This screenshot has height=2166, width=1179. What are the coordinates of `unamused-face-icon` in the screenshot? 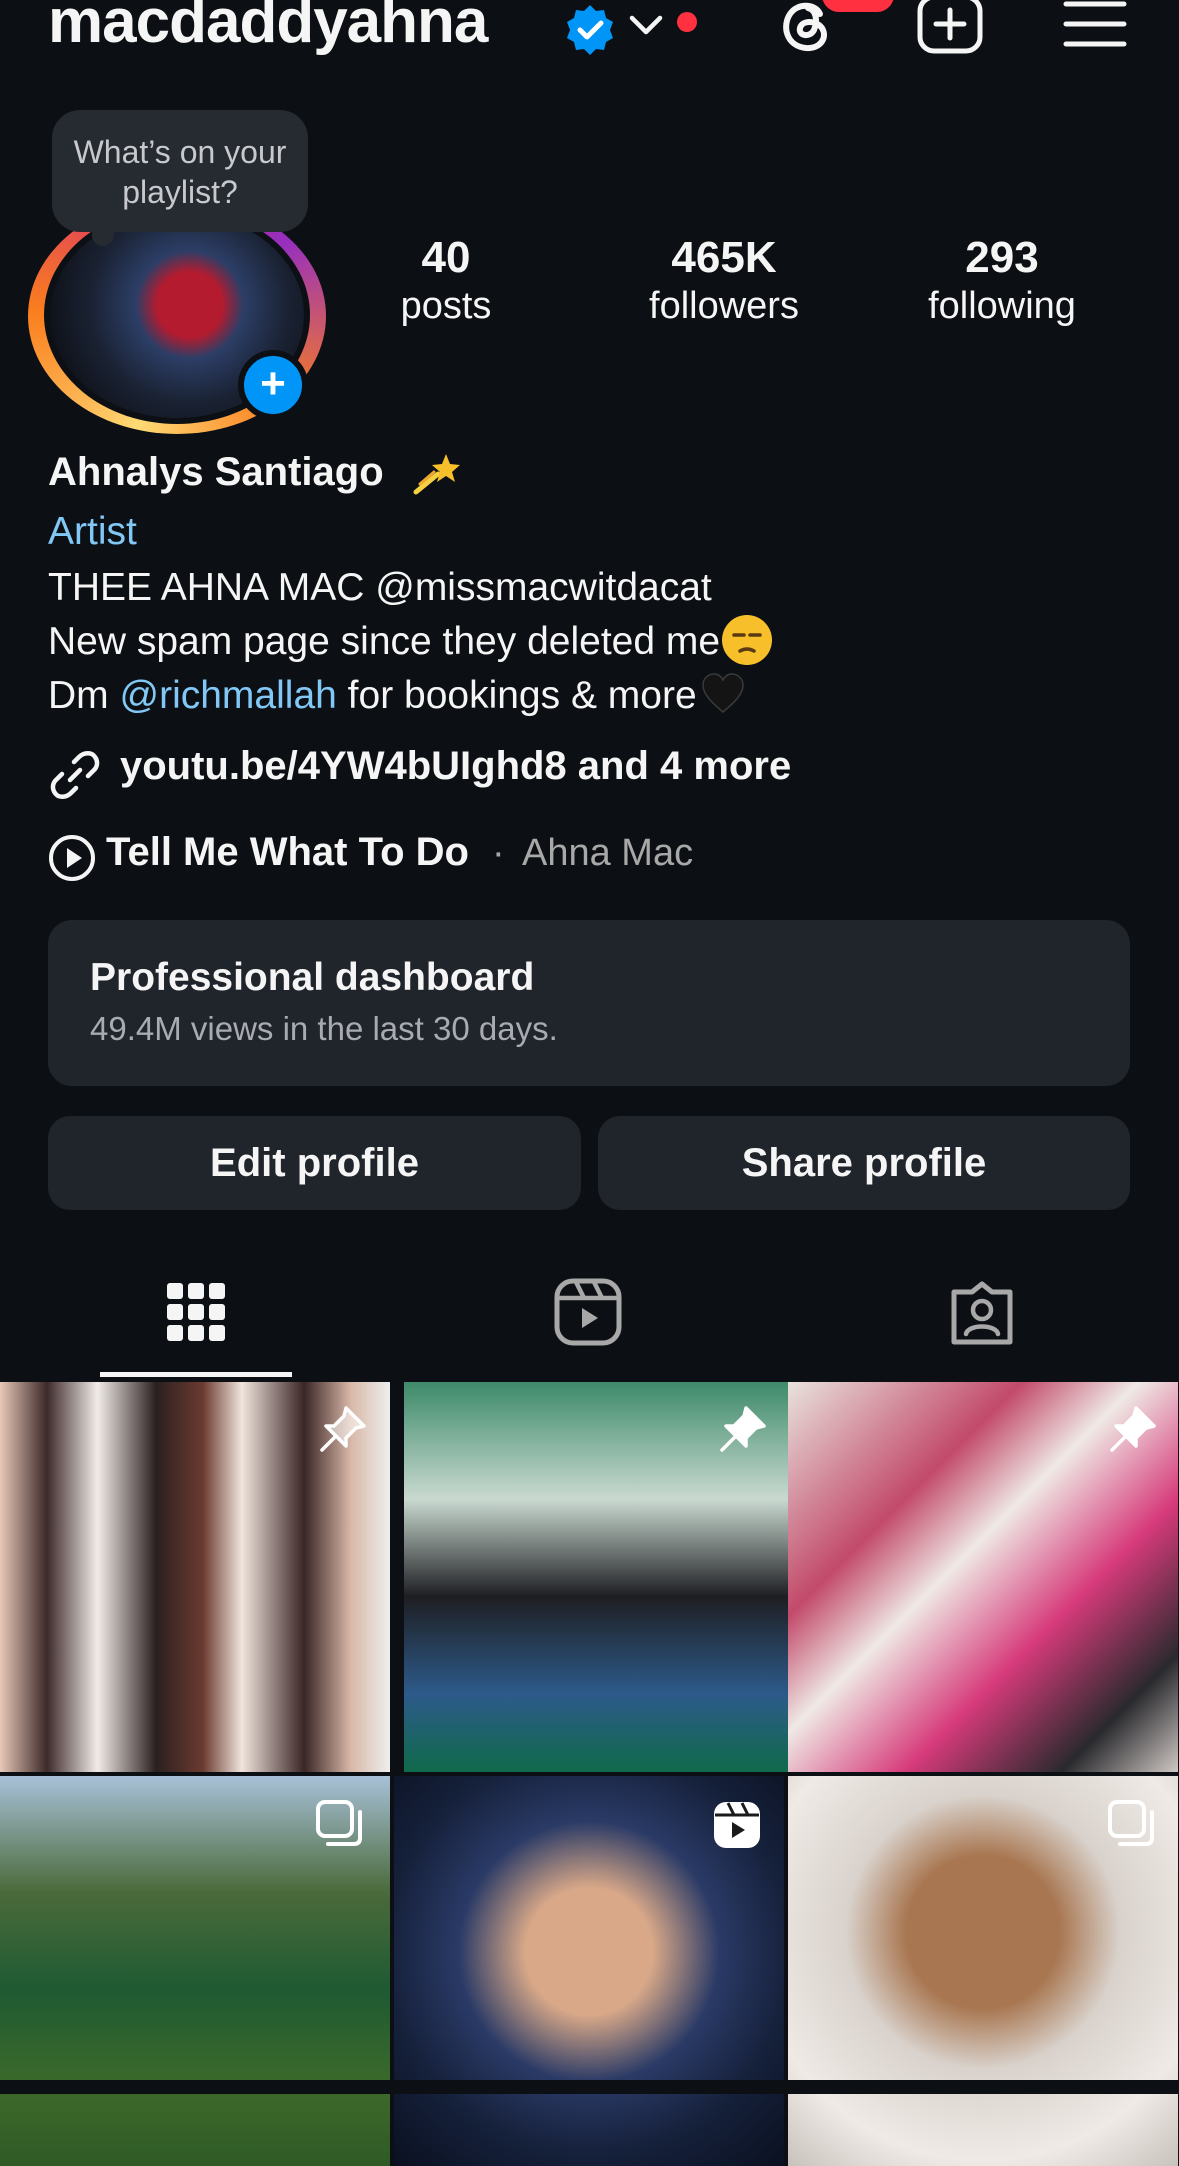 It's located at (747, 639).